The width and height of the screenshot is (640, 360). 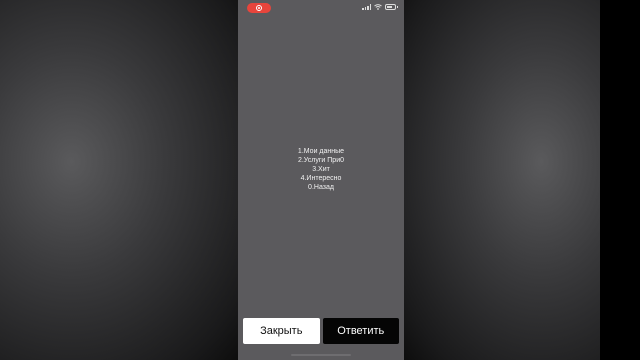 I want to click on dialog-actions: Закрыть Ответить, so click(x=321, y=331).